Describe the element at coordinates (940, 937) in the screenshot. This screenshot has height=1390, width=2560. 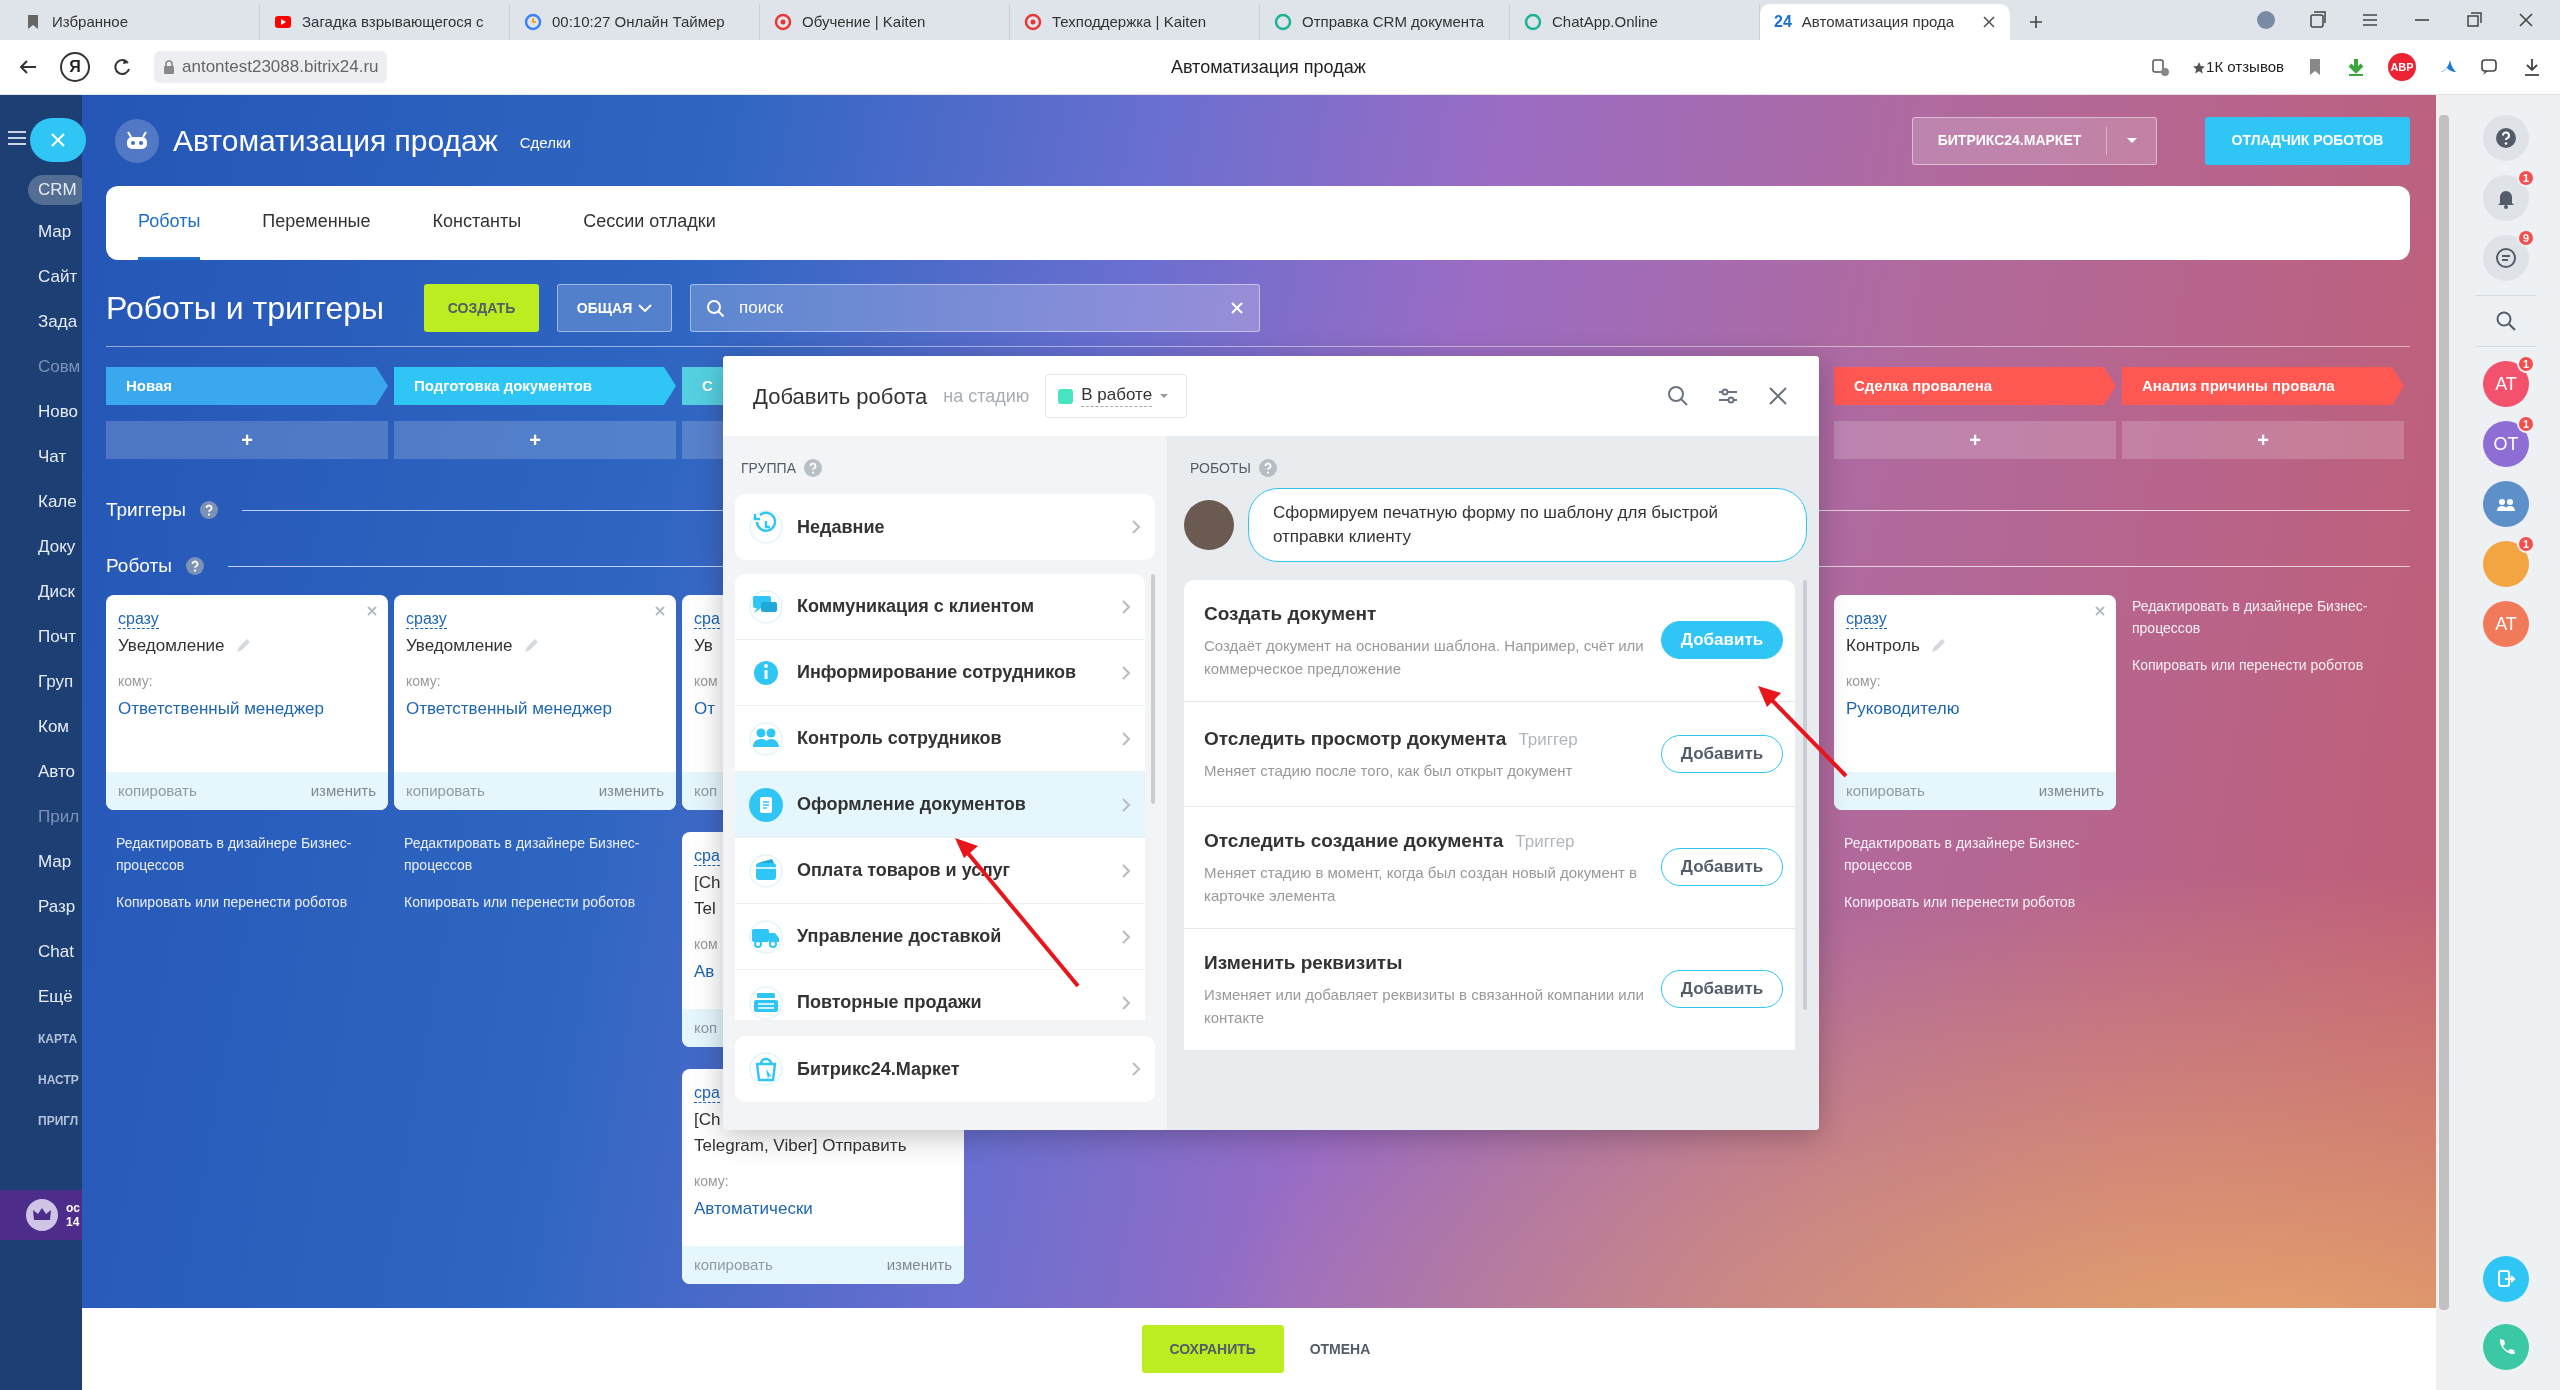
I see `group-item: Управление доставкой` at that location.